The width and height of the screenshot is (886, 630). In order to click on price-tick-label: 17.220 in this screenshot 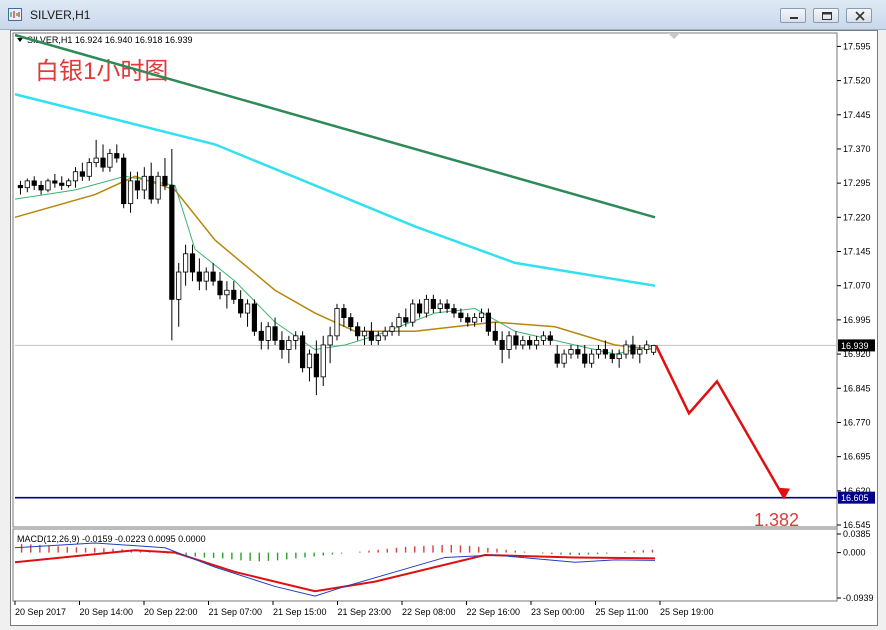, I will do `click(857, 217)`.